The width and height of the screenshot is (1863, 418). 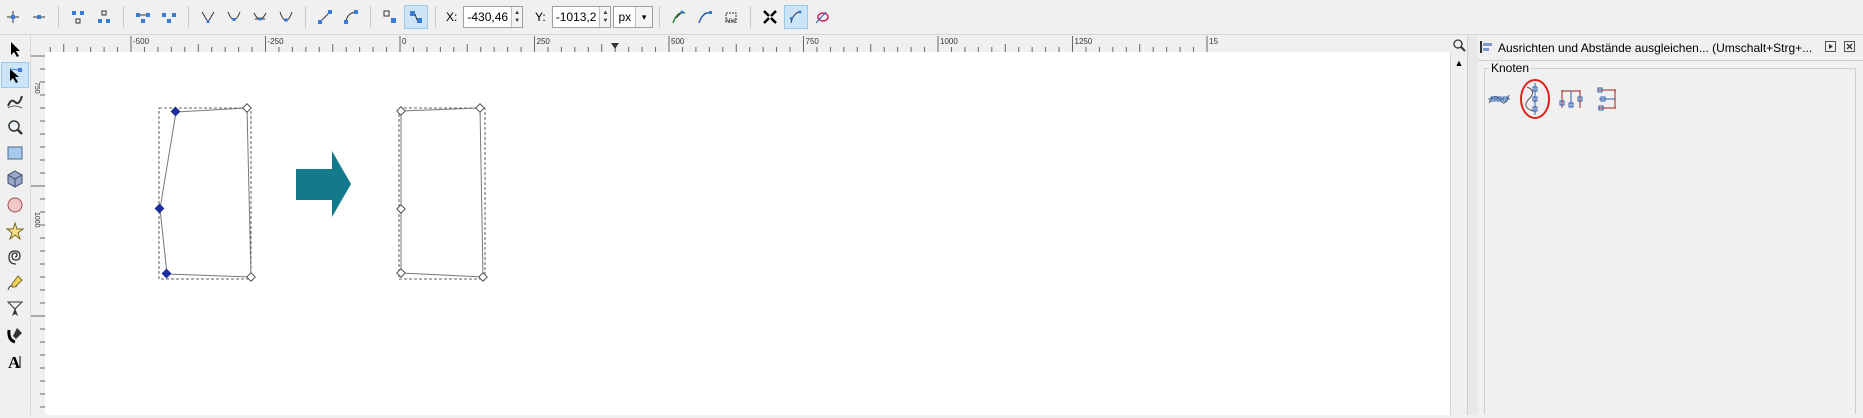 I want to click on show-handles-icon, so click(x=679, y=17).